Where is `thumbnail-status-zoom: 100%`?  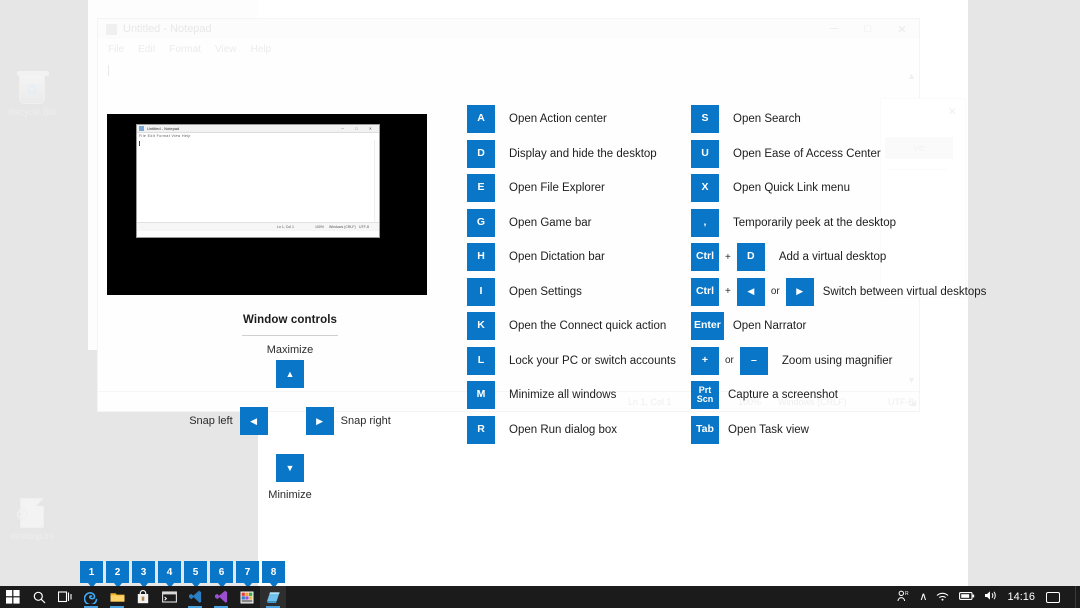 thumbnail-status-zoom: 100% is located at coordinates (319, 227).